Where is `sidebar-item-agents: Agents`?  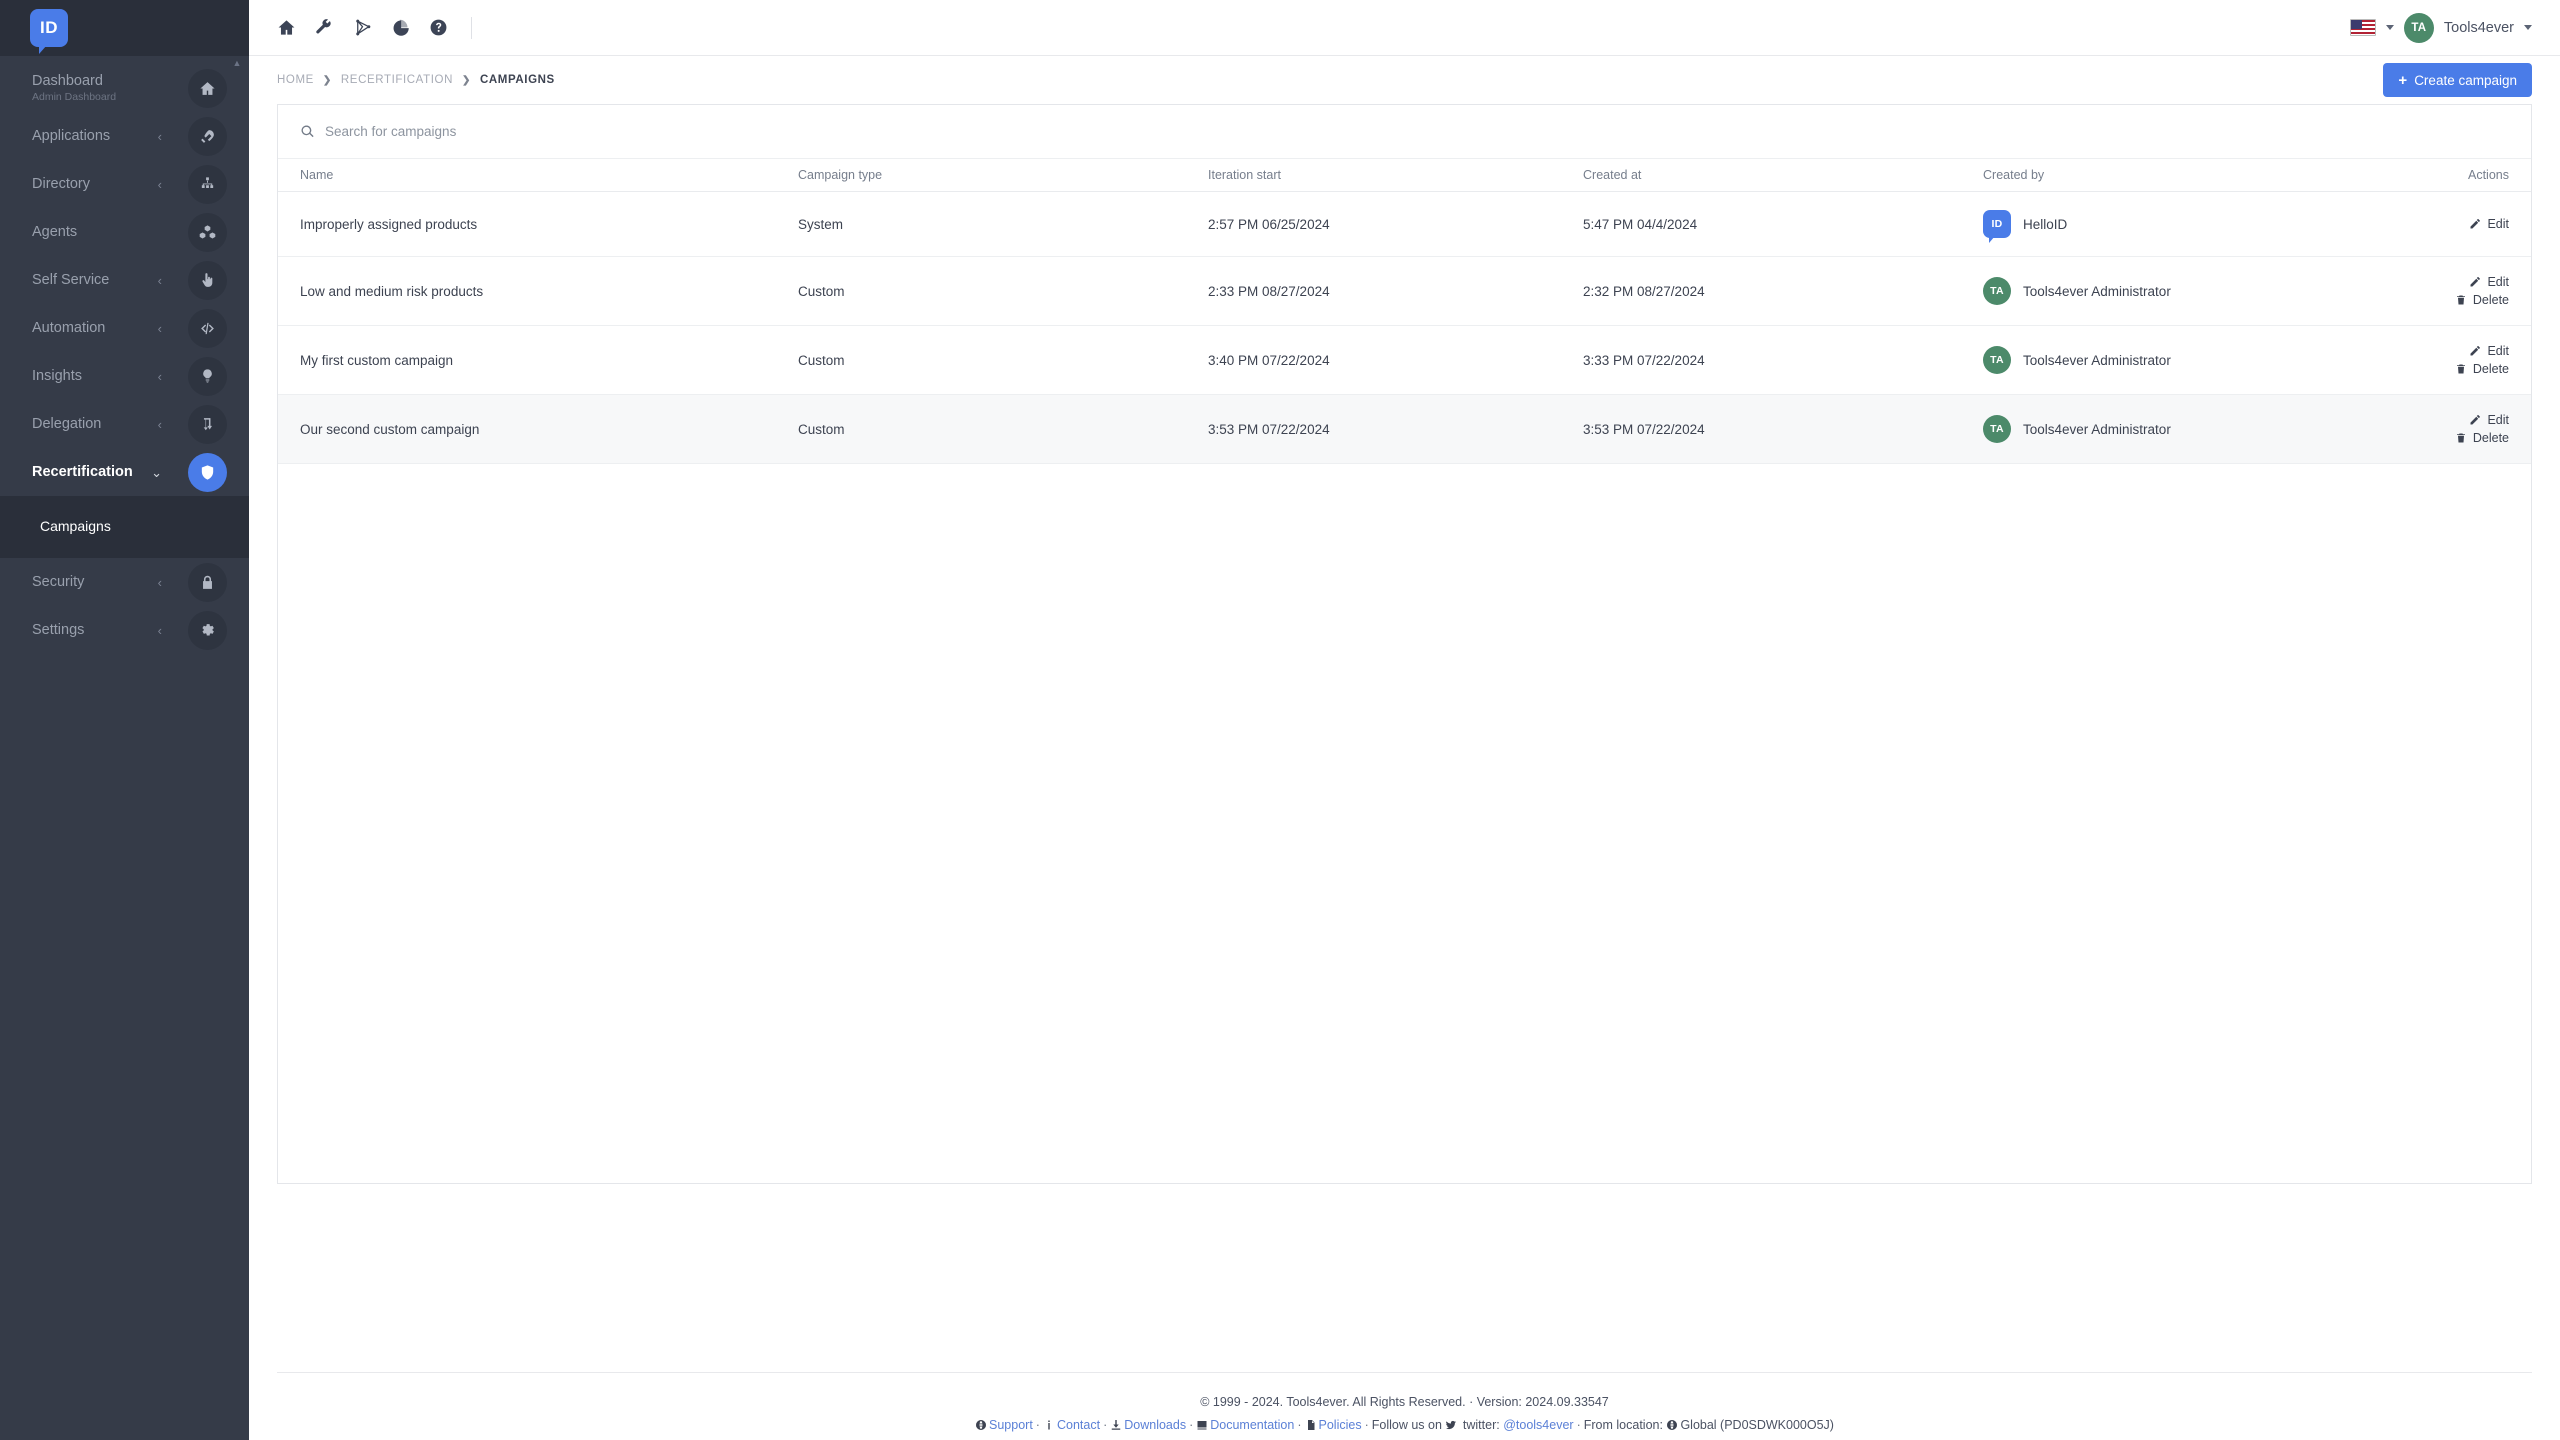
sidebar-item-agents: Agents is located at coordinates (124, 232).